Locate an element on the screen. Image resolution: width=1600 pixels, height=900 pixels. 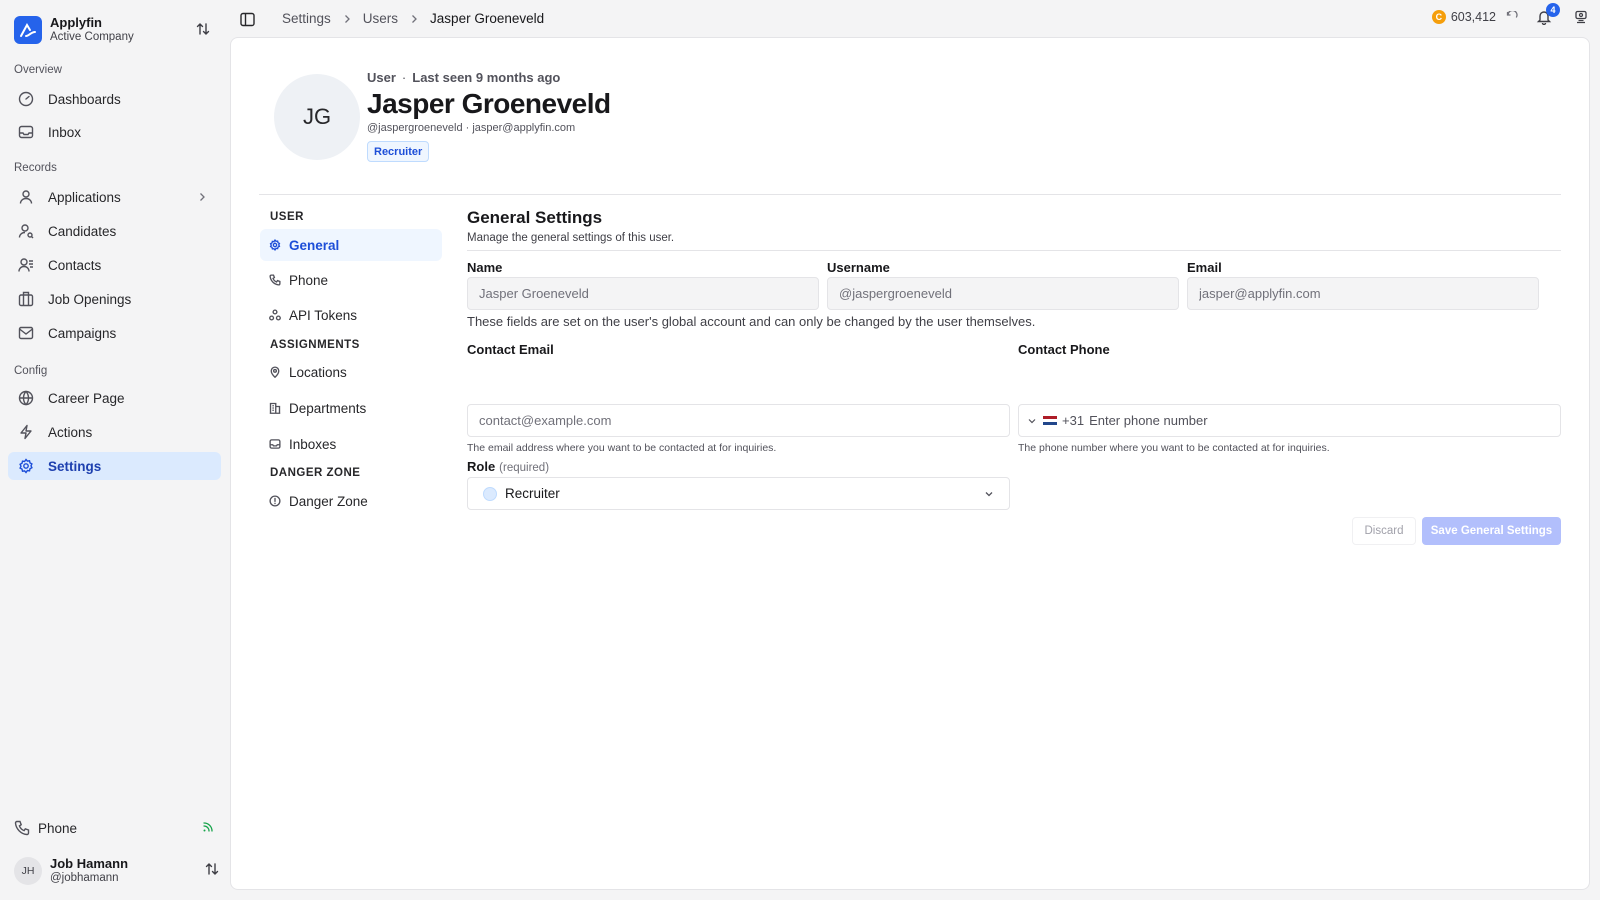
current-user-handle: @jobhamann is located at coordinates (84, 878).